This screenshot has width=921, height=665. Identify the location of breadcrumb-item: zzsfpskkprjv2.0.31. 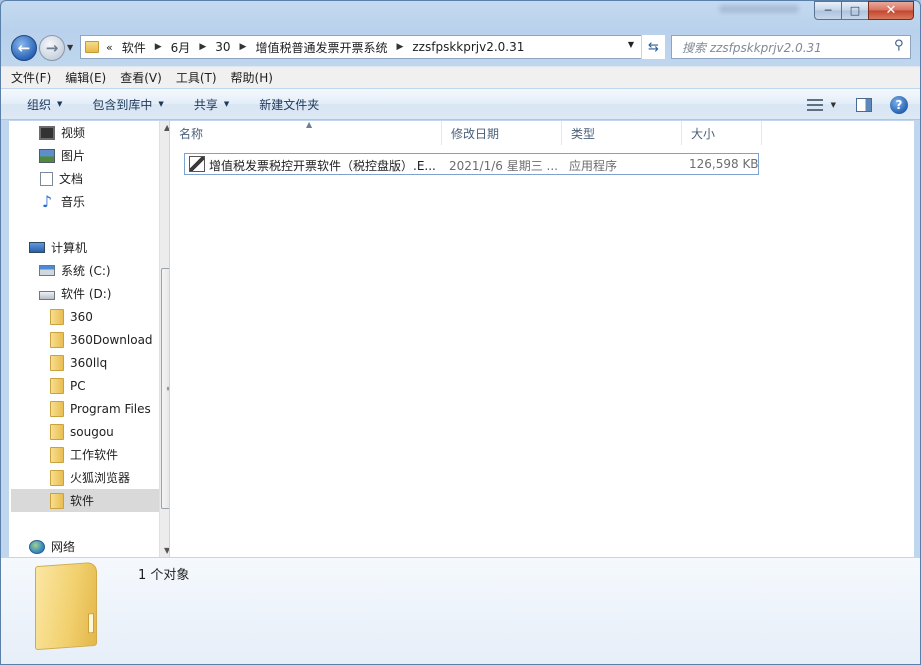
(468, 47).